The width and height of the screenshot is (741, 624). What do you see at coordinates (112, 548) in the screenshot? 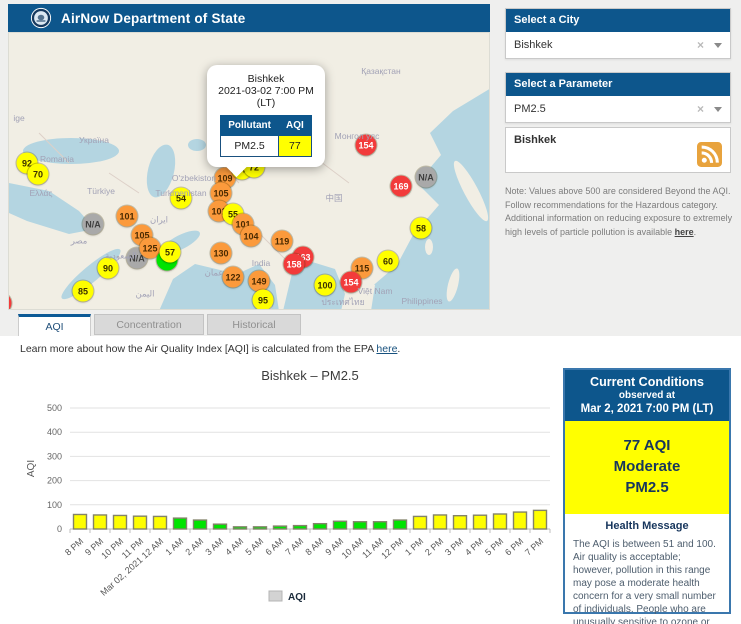
I see `x-tick-label: 10 PM` at bounding box center [112, 548].